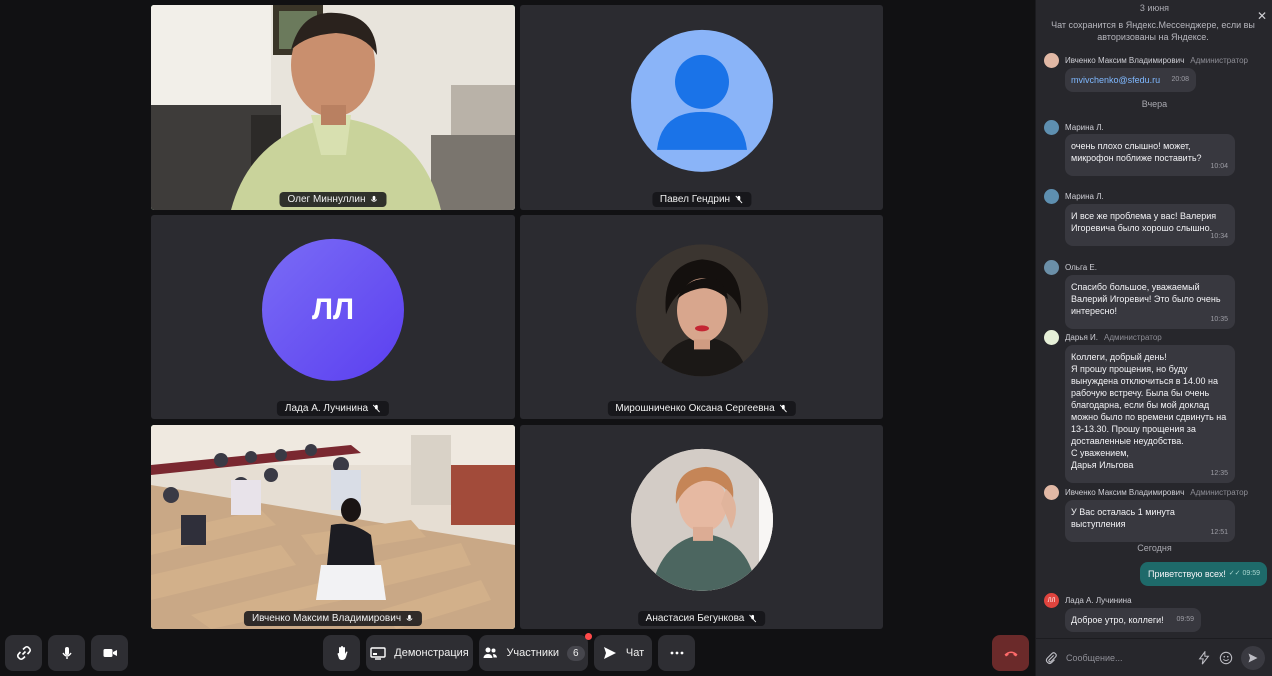 The width and height of the screenshot is (1272, 676). I want to click on paperclip-icon, so click(1051, 658).